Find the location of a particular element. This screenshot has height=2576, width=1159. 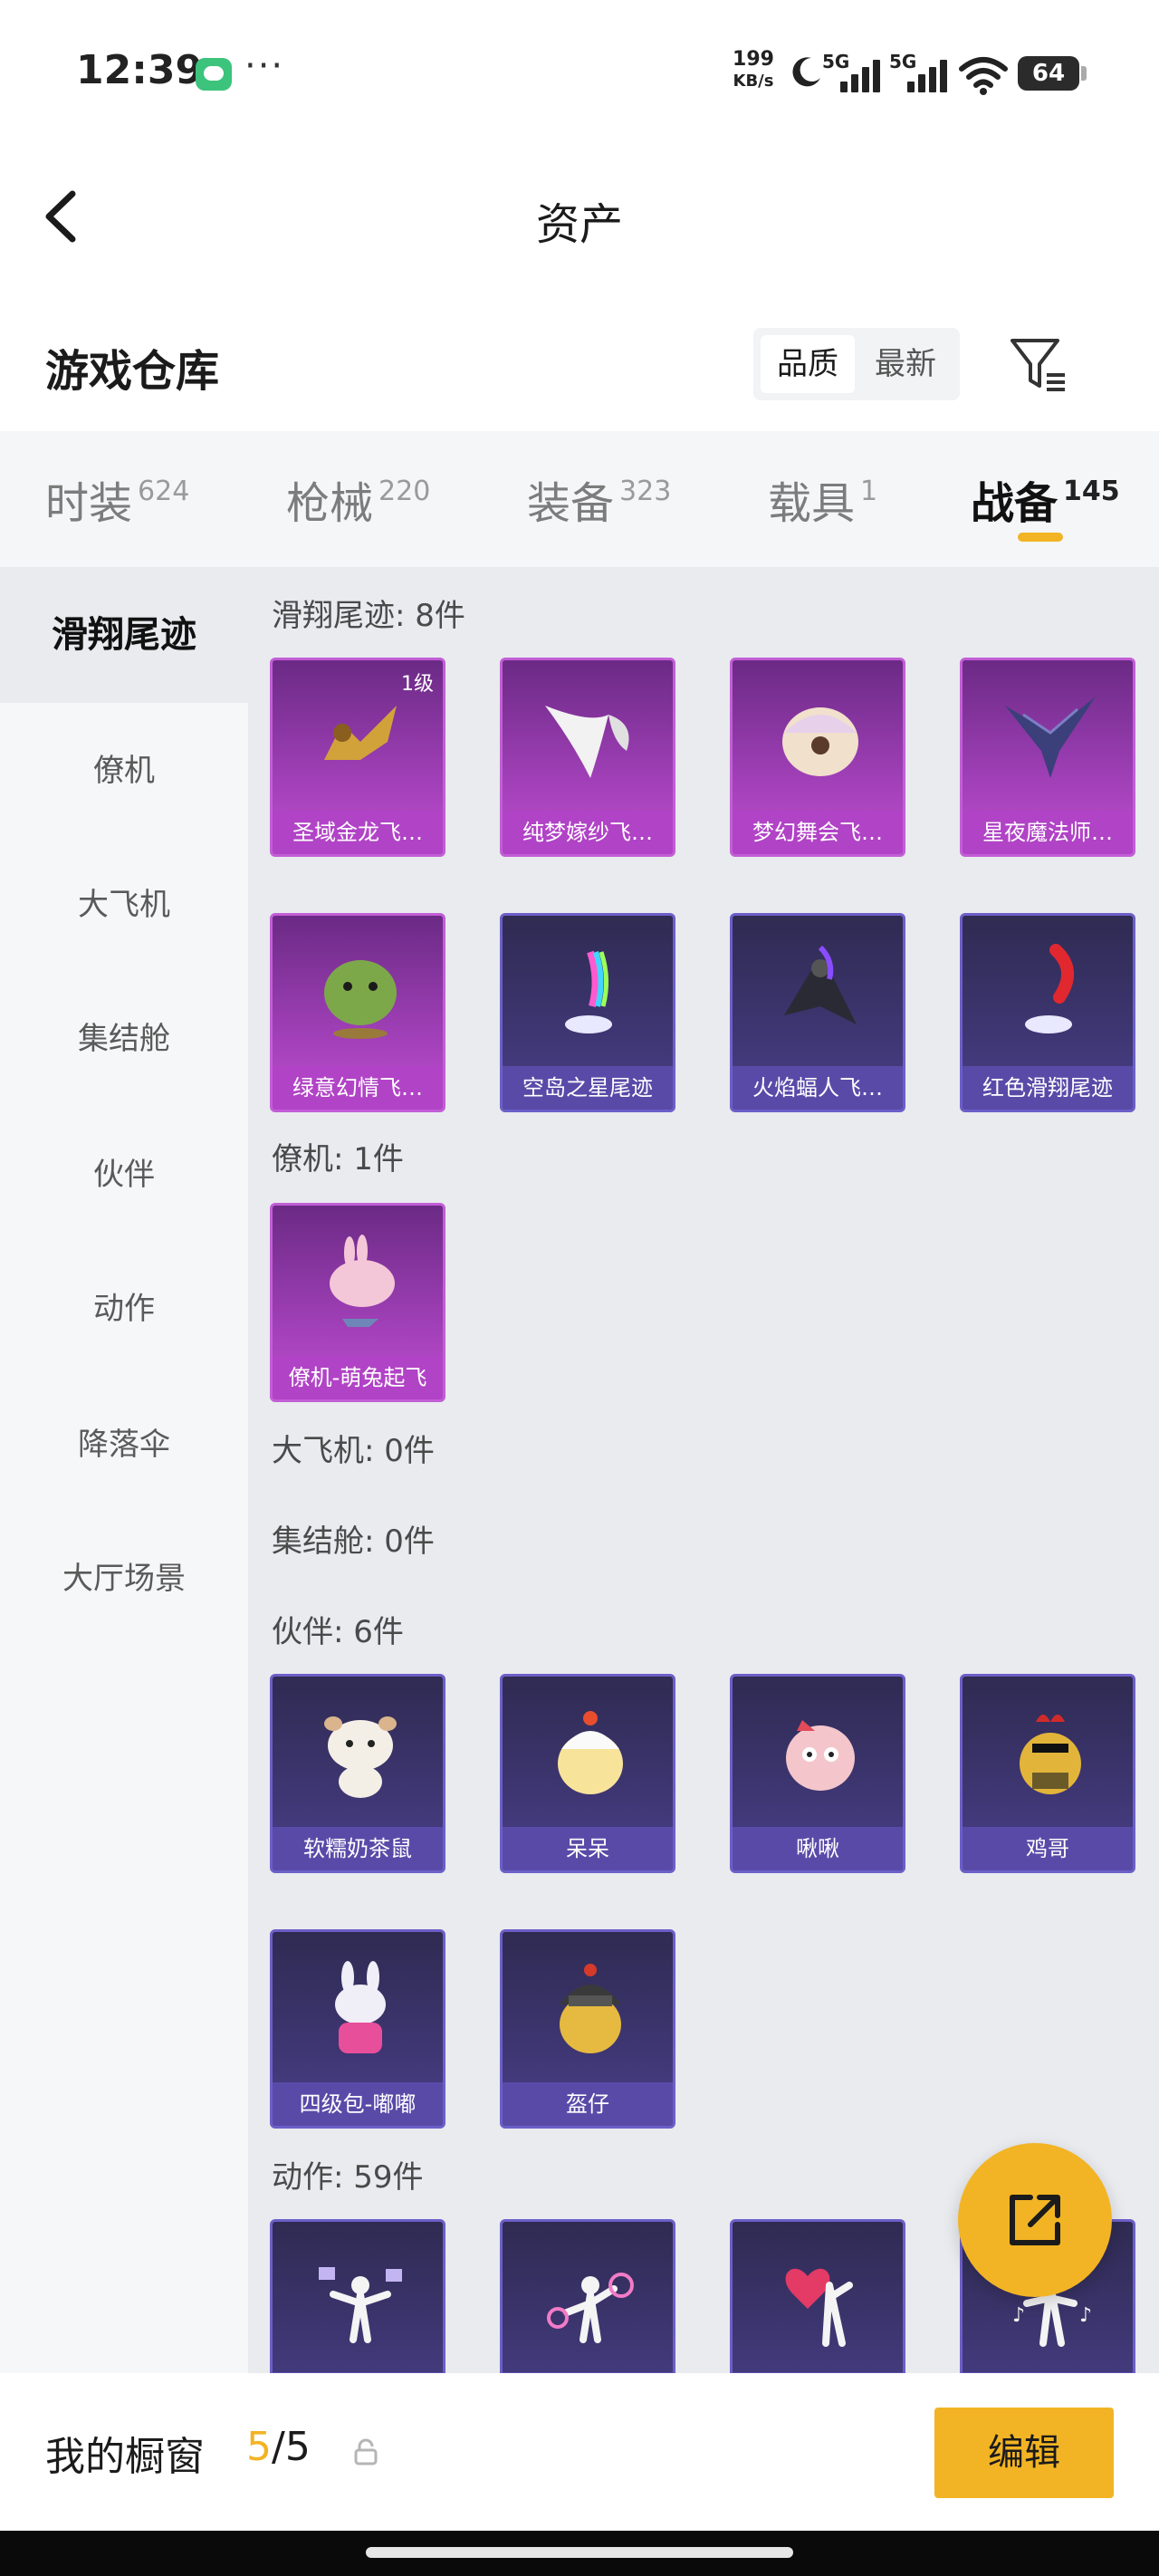

item-card: 啾啾 is located at coordinates (817, 1773).